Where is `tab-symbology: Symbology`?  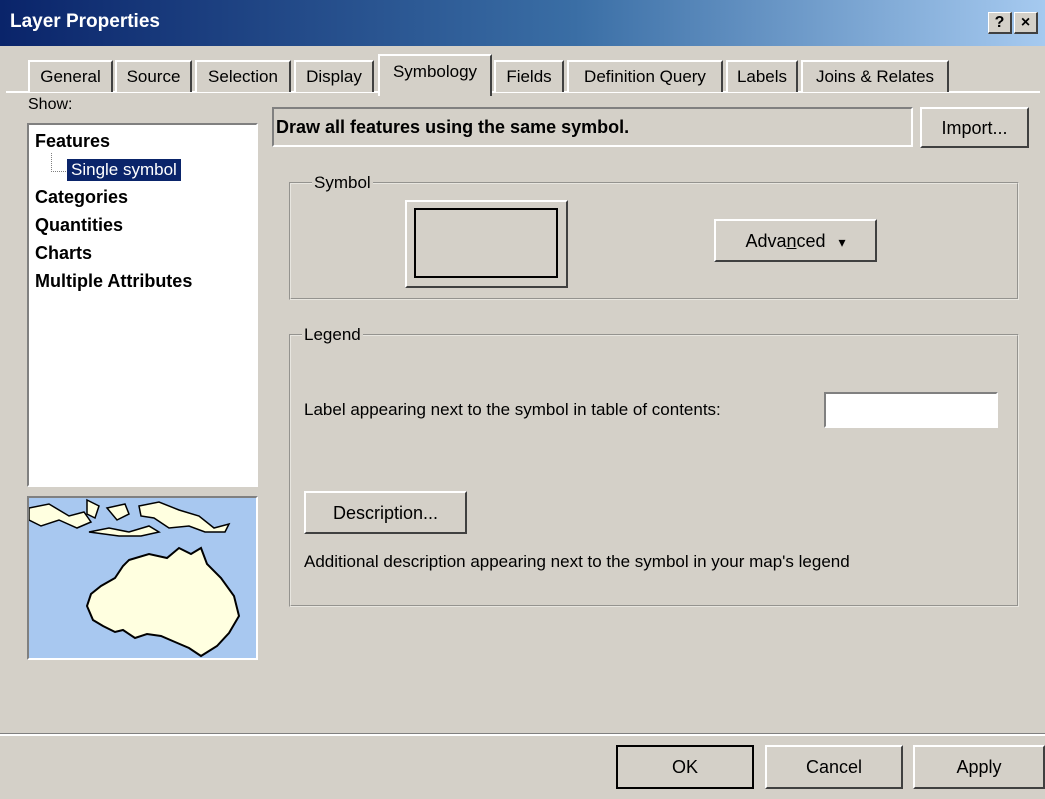 tab-symbology: Symbology is located at coordinates (435, 75).